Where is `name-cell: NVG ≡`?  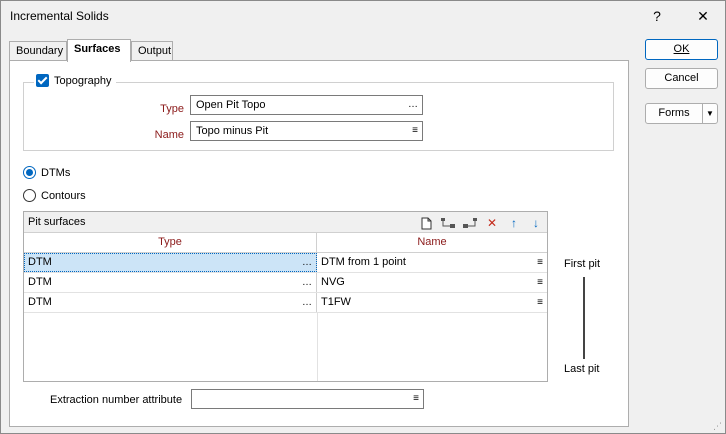 name-cell: NVG ≡ is located at coordinates (432, 282).